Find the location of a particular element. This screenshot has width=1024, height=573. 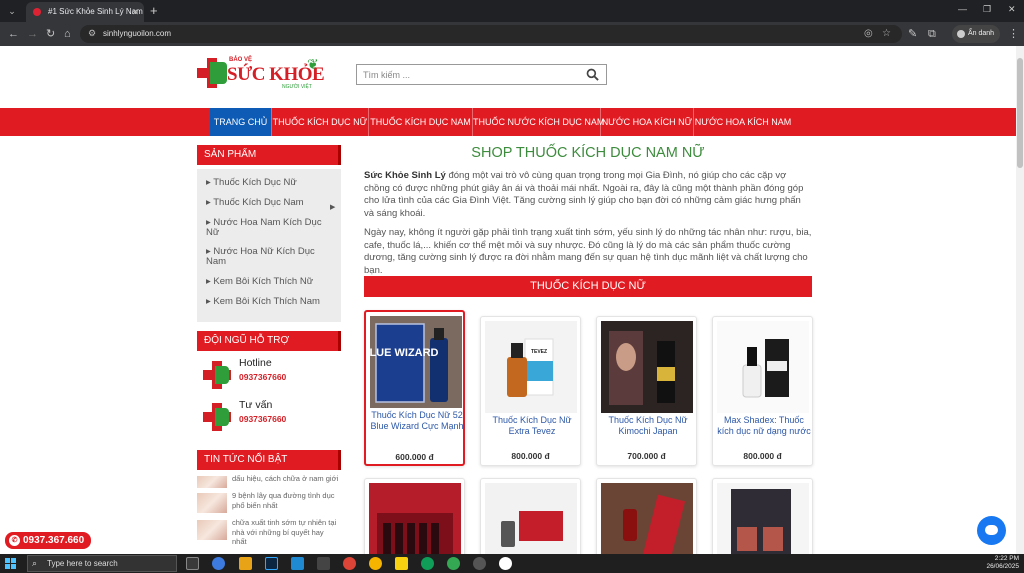

url-bar: ⚙ sinhlynguoilon.com ◎ ☆ is located at coordinates (491, 34).